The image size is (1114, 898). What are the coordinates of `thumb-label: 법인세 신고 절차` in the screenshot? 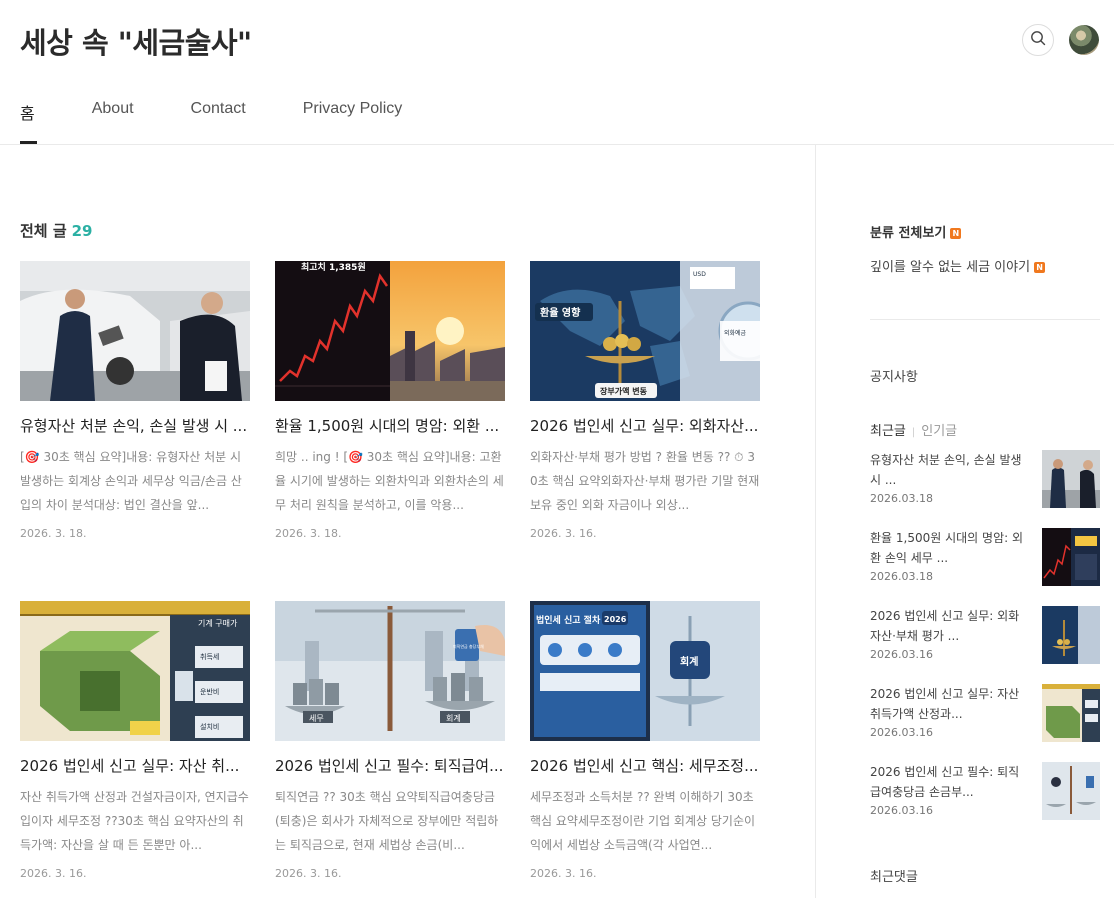 It's located at (568, 620).